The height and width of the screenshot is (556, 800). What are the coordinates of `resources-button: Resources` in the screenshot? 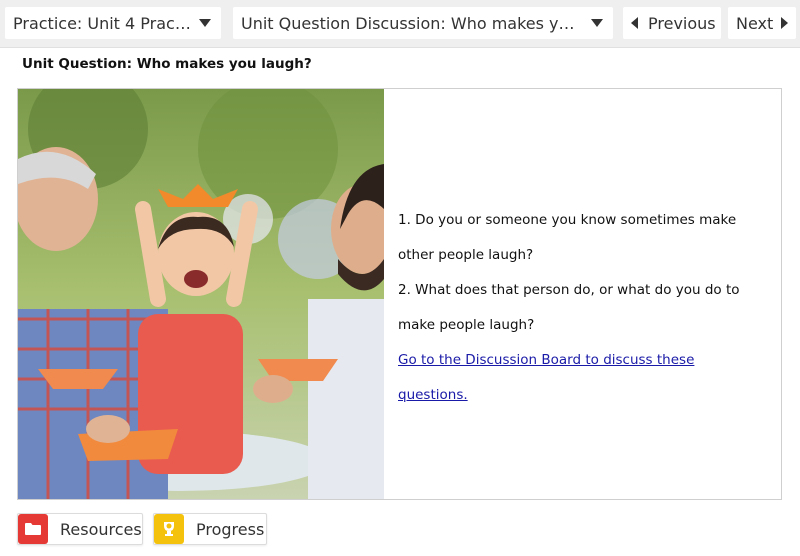 It's located at (80, 529).